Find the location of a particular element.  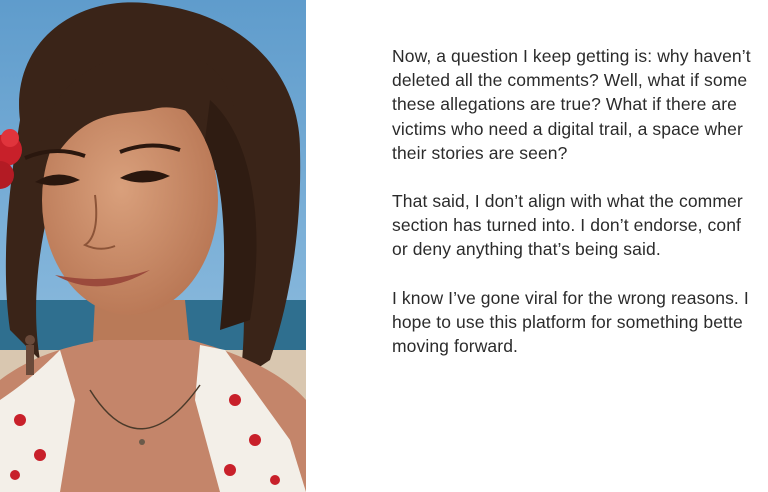

necklace-pendant is located at coordinates (142, 442).